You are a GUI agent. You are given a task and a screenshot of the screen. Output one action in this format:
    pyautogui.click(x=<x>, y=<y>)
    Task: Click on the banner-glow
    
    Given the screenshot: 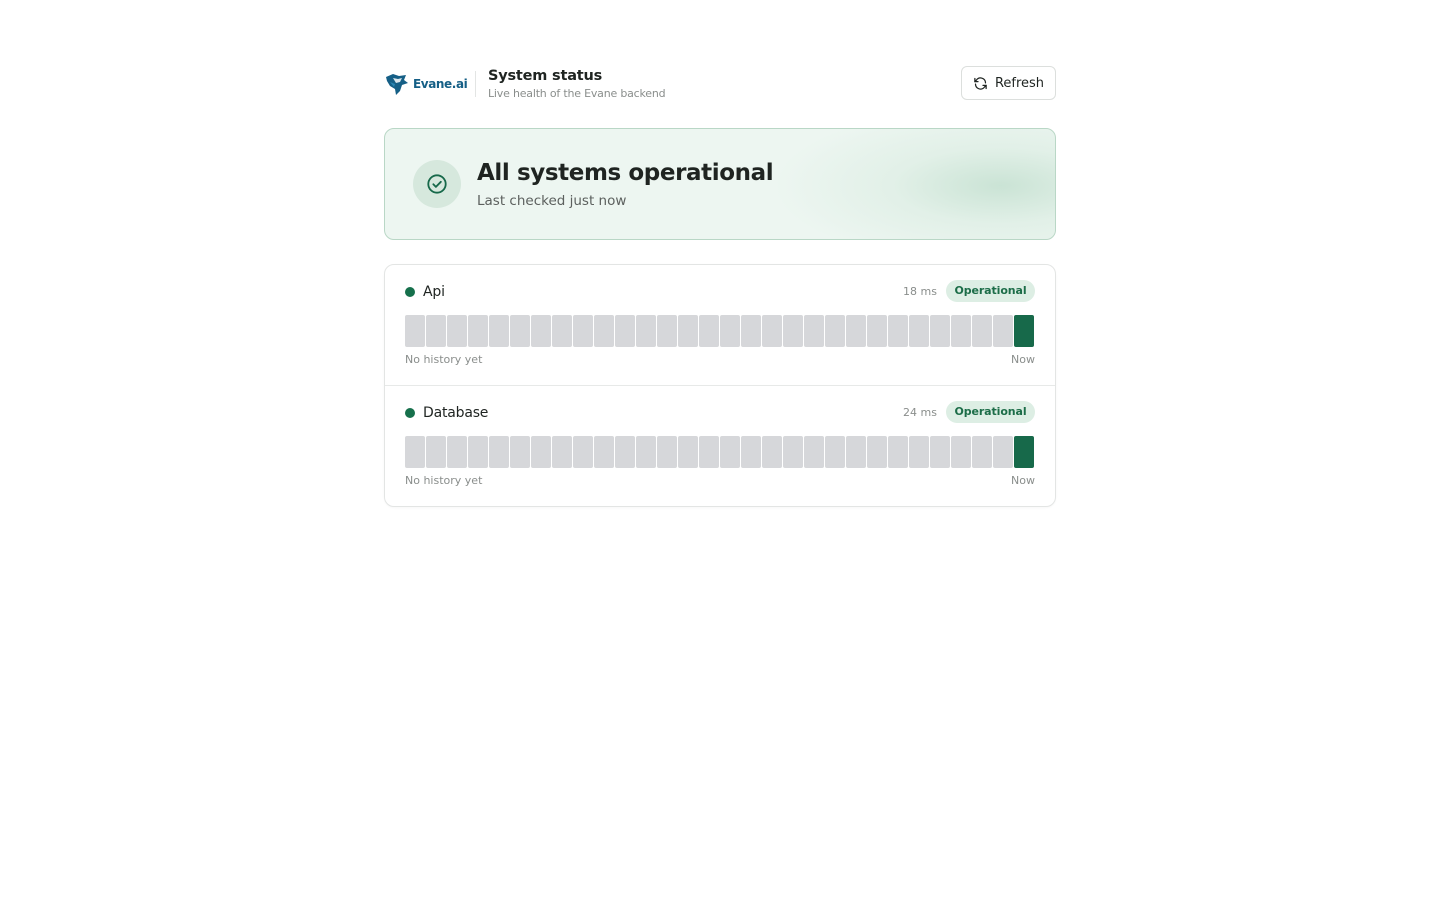 What is the action you would take?
    pyautogui.click(x=910, y=184)
    